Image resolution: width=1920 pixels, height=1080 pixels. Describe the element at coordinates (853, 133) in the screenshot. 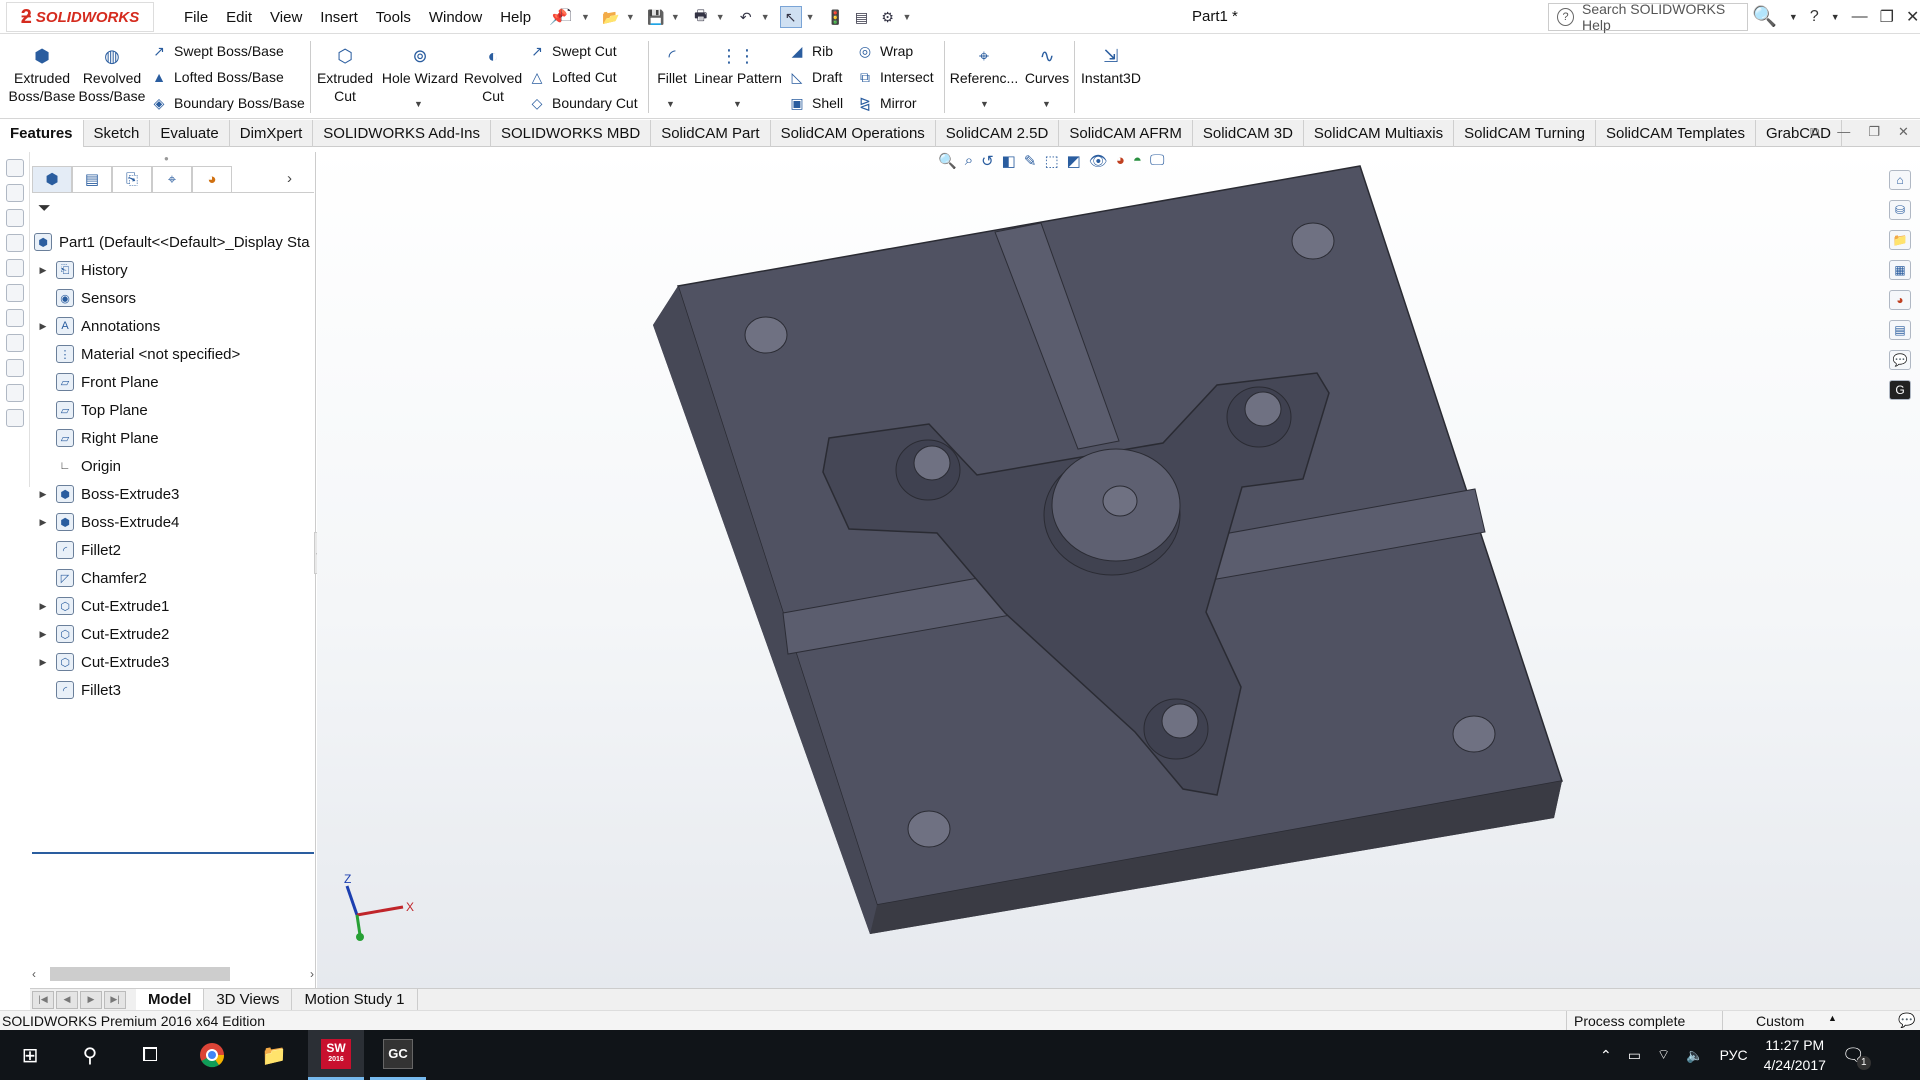

I see `tab-solidcam-operations: SolidCAM Operations` at that location.